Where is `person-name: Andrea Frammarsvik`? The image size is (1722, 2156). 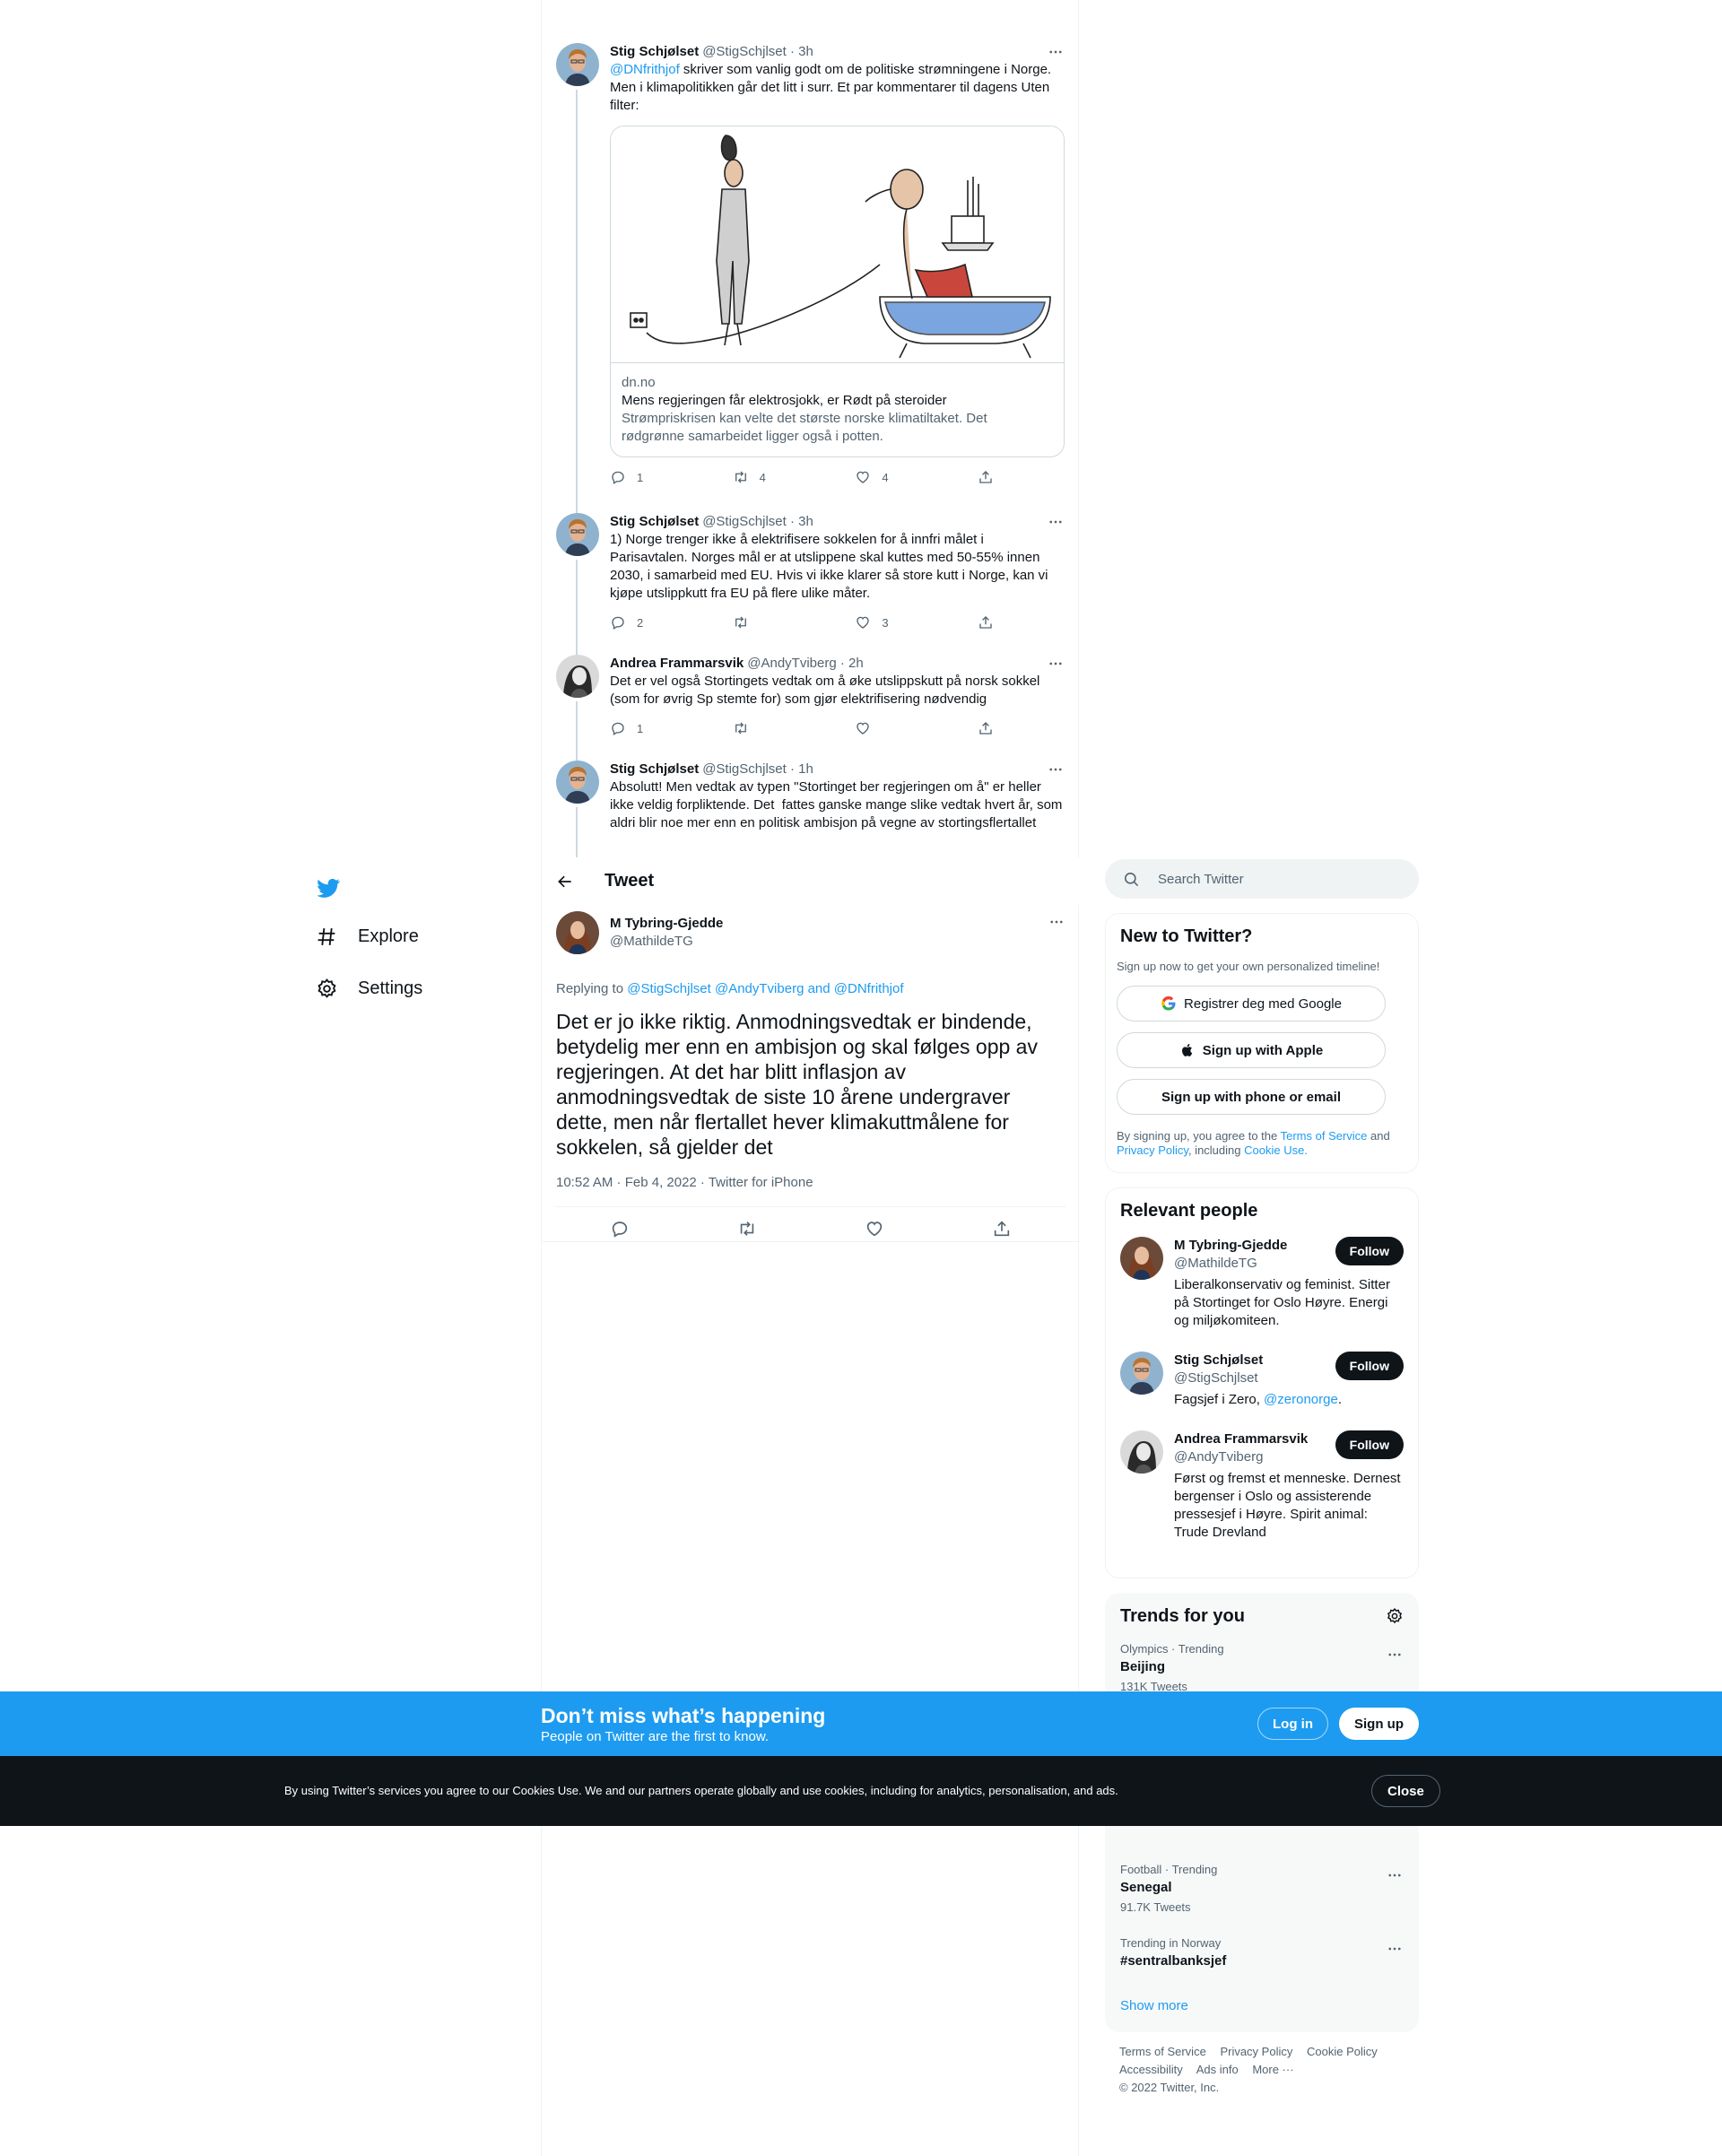
person-name: Andrea Frammarsvik is located at coordinates (1241, 1439).